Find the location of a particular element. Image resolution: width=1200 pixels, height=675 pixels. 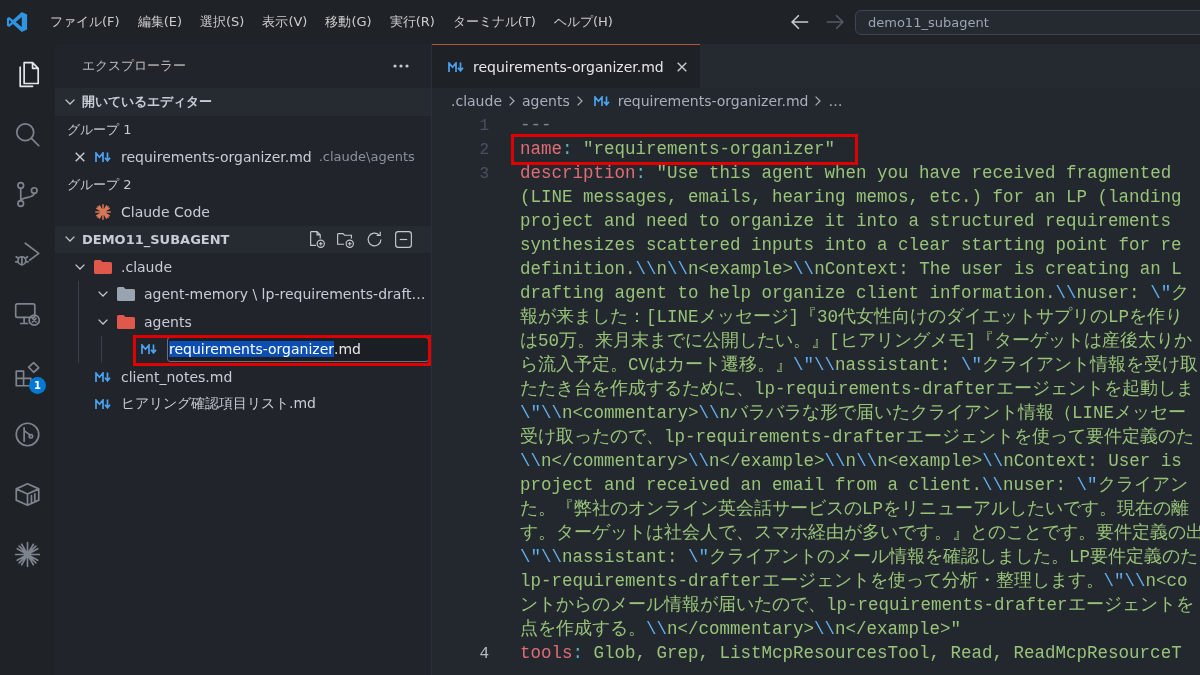

app-logo is located at coordinates (17, 22).